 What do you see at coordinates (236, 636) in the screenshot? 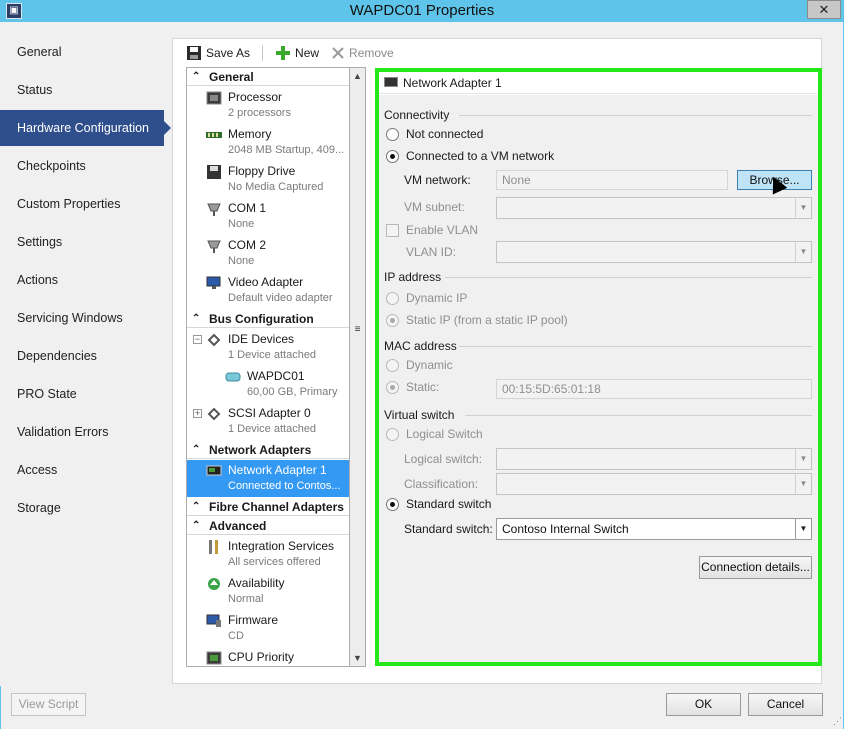
I see `item-subtitle: CD` at bounding box center [236, 636].